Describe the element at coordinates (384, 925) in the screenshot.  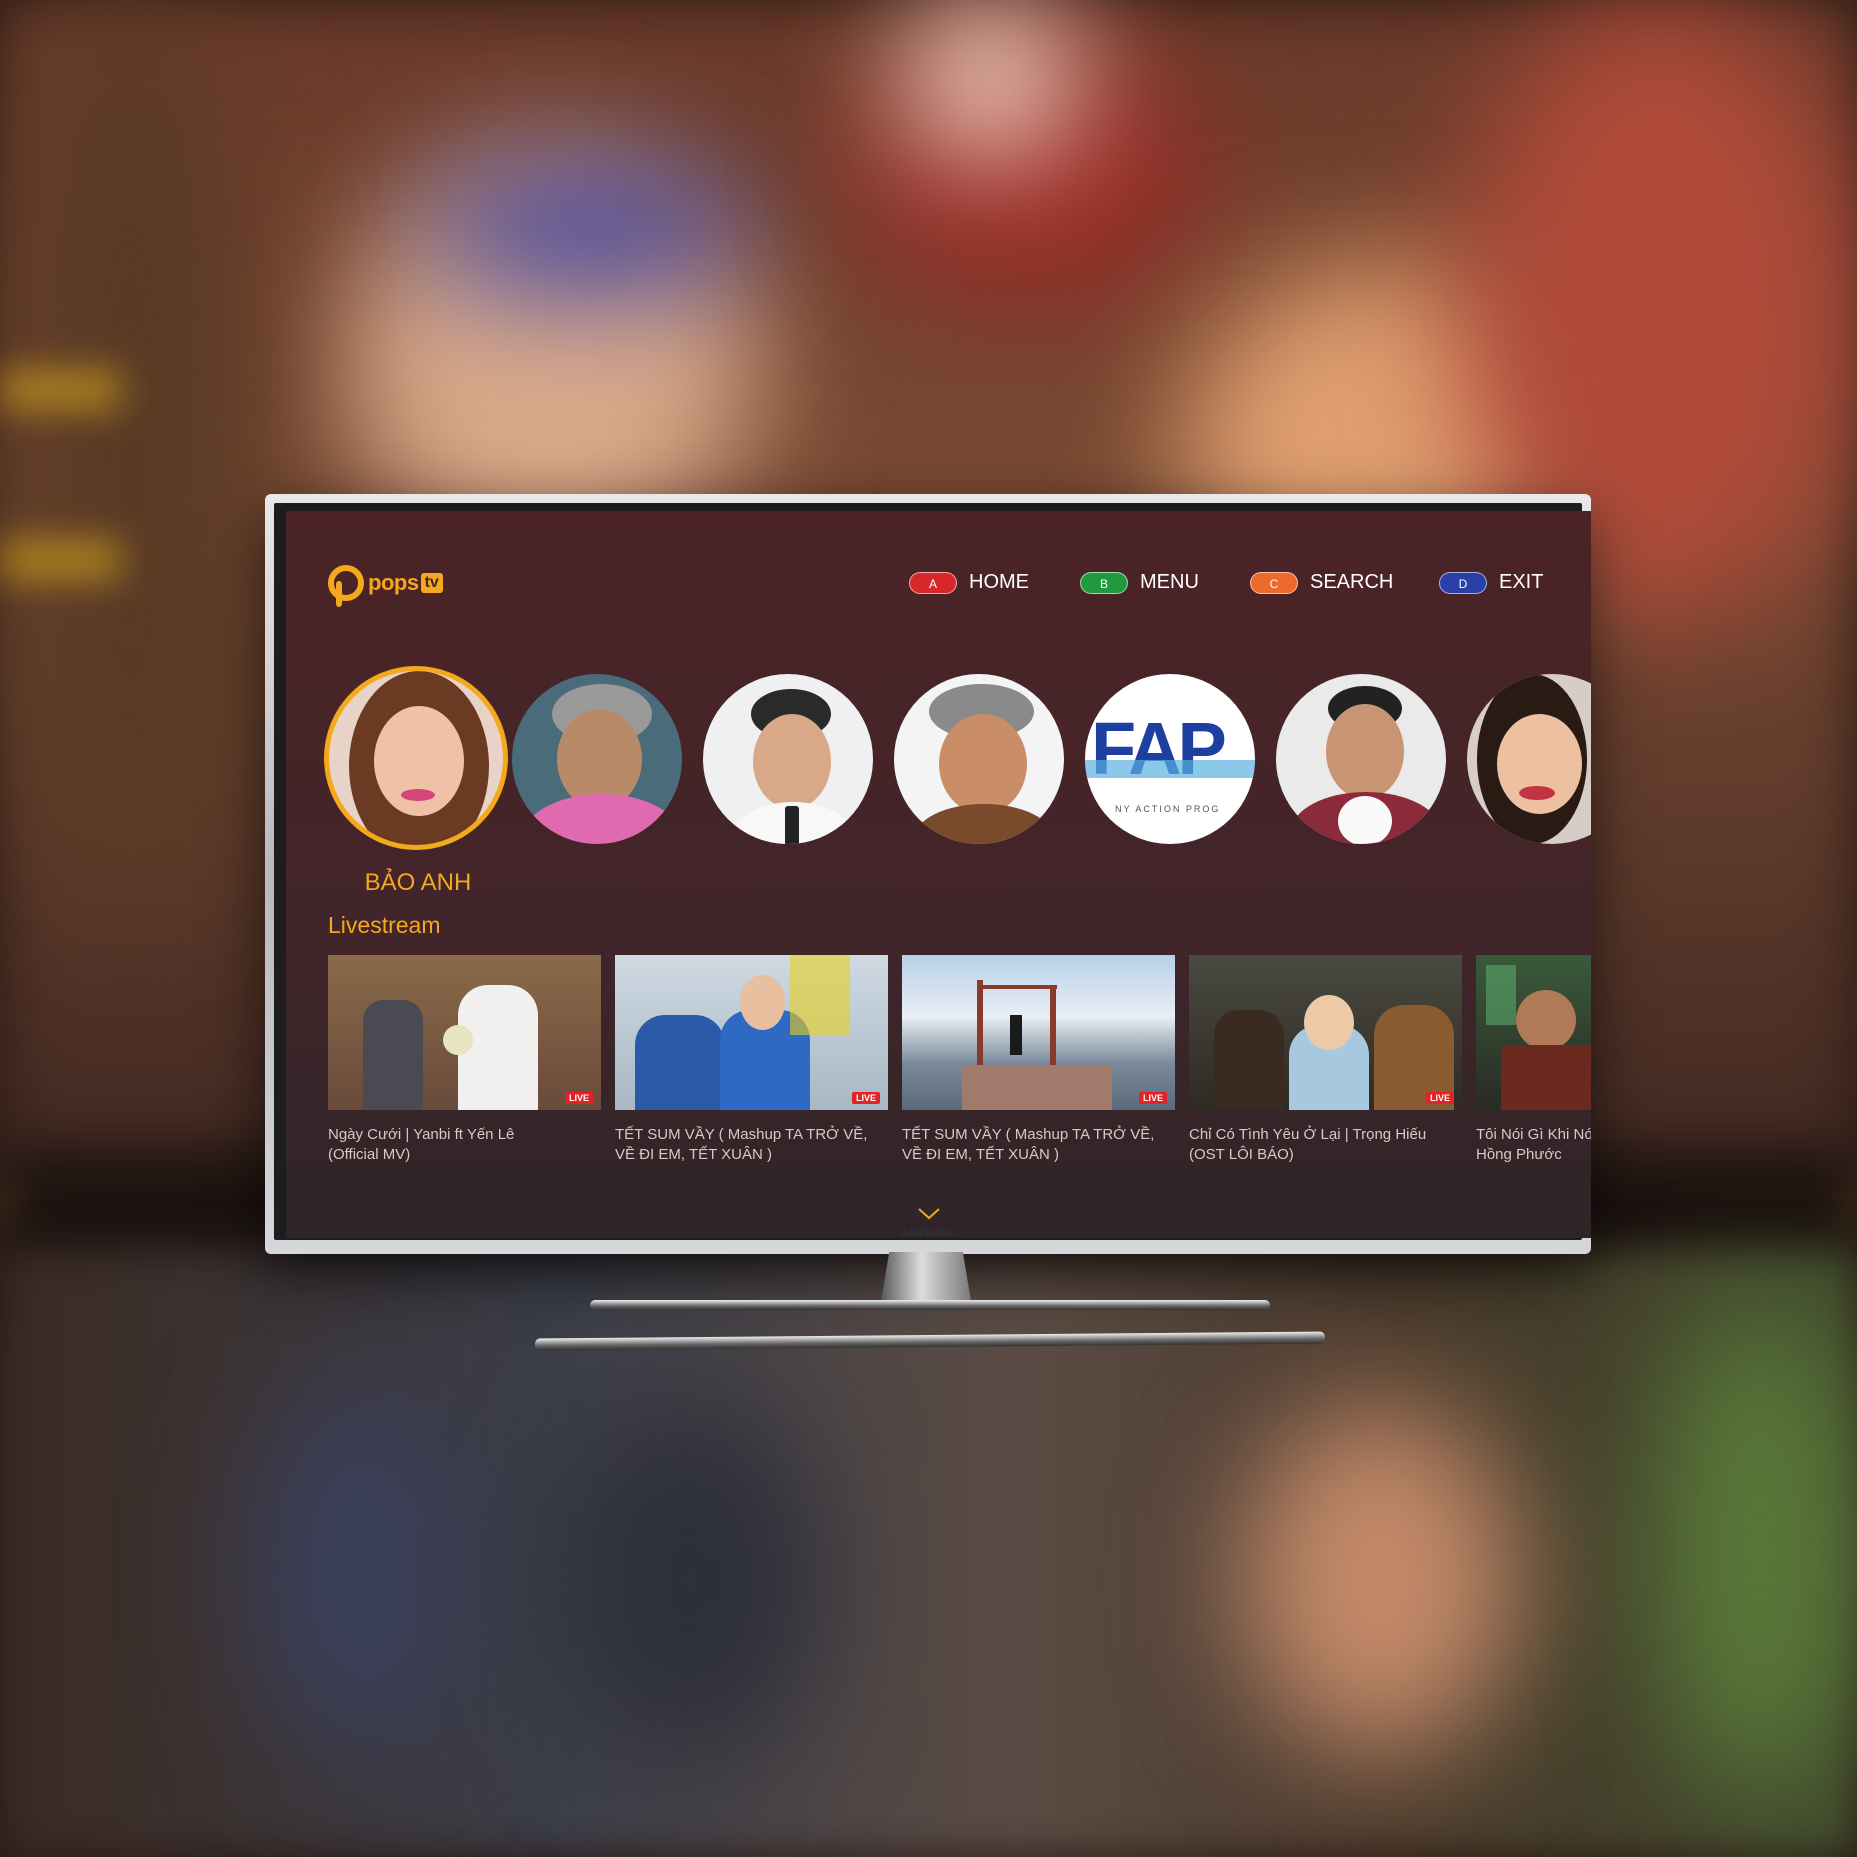
I see `livestream-section-title: Livestream` at that location.